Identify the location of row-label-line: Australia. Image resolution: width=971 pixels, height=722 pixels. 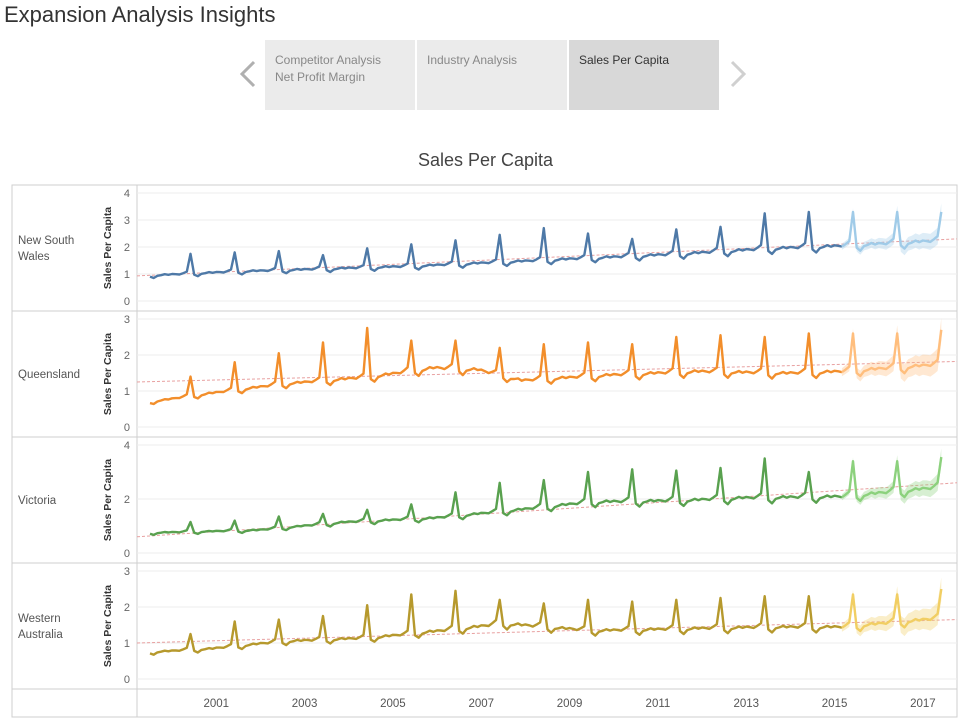
(40, 635).